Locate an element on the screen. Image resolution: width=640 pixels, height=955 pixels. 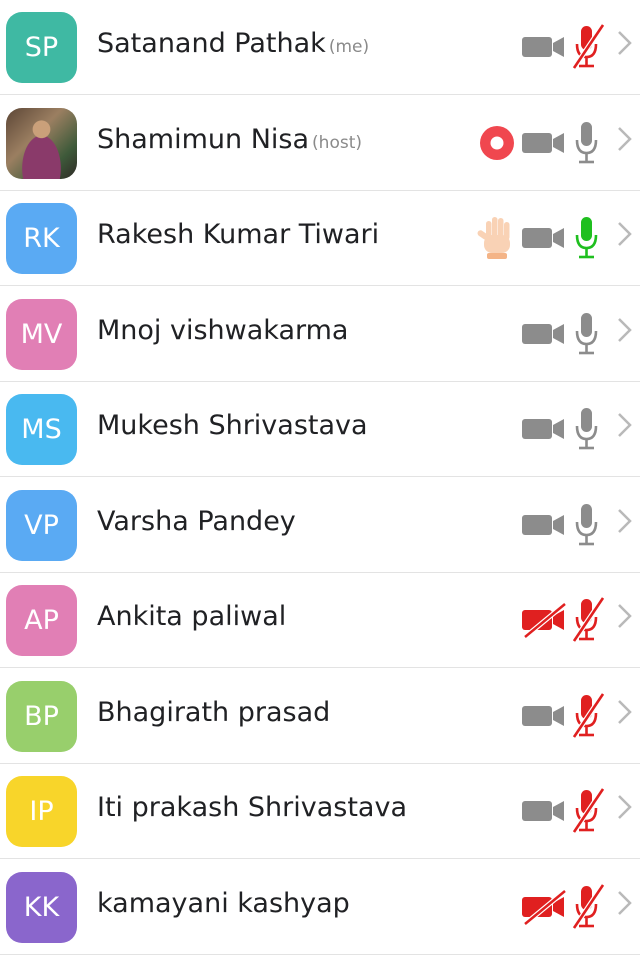
avatar-photo is located at coordinates (41, 143).